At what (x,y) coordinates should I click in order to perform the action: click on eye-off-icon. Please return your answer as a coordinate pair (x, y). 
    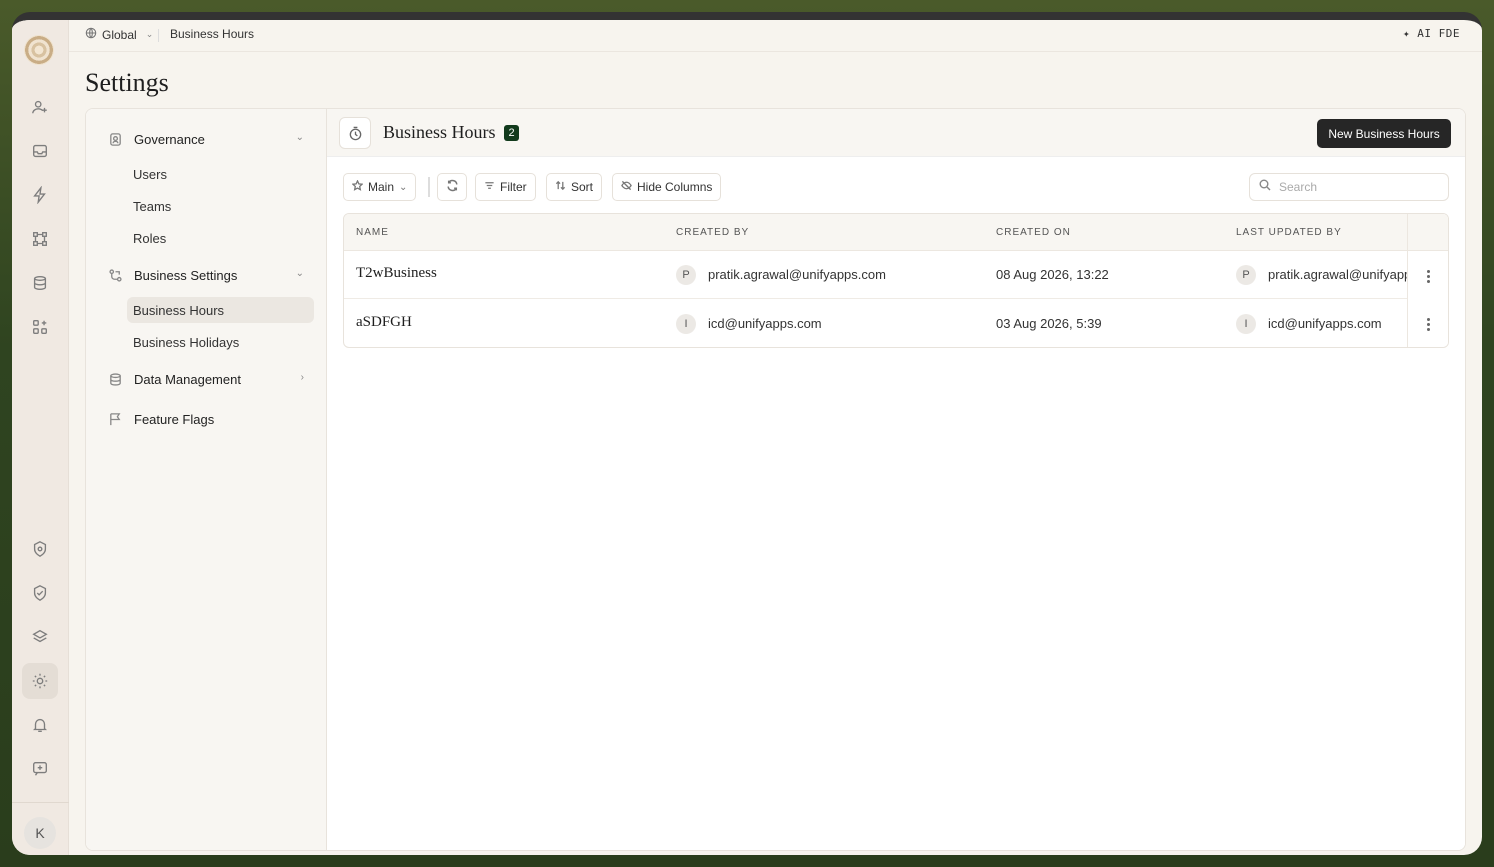
    Looking at the image, I should click on (626, 187).